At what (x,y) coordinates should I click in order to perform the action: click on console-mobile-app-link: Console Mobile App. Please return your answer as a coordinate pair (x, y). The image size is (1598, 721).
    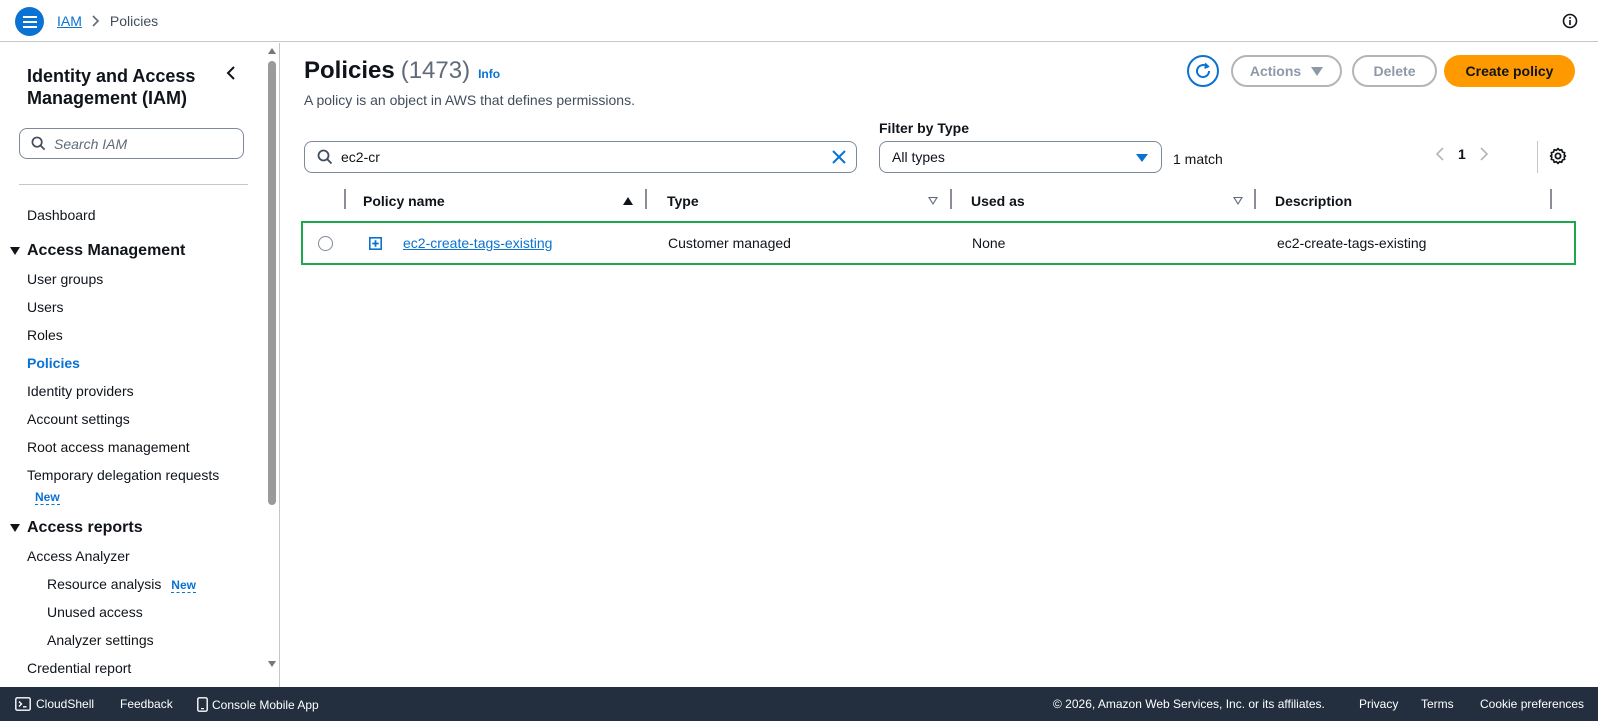
    Looking at the image, I should click on (258, 704).